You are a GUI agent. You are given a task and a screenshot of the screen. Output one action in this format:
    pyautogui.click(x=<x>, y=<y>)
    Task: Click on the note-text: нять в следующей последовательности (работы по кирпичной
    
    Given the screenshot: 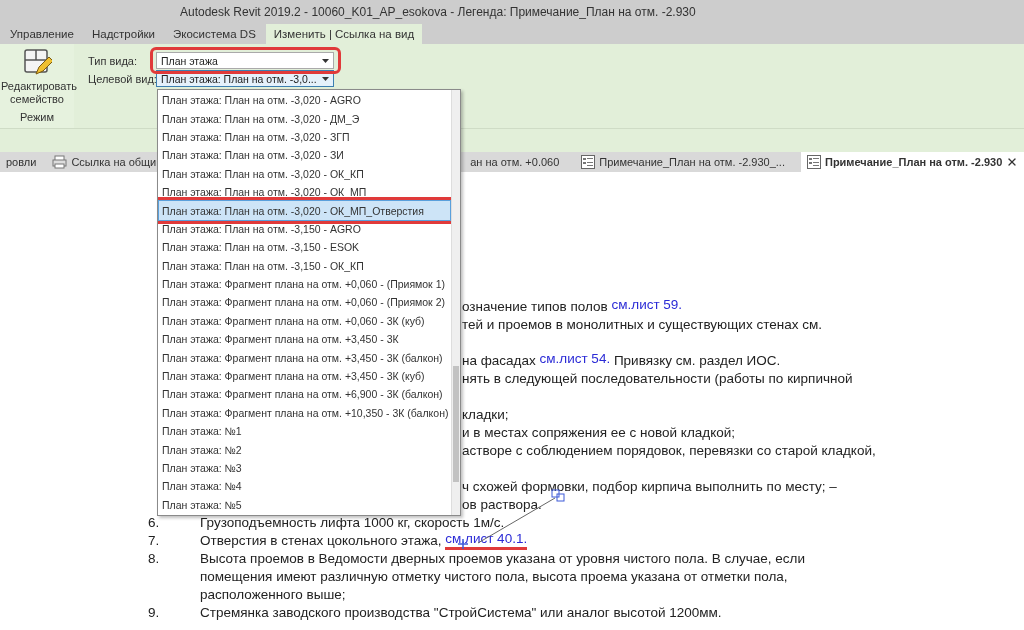 What is the action you would take?
    pyautogui.click(x=657, y=378)
    